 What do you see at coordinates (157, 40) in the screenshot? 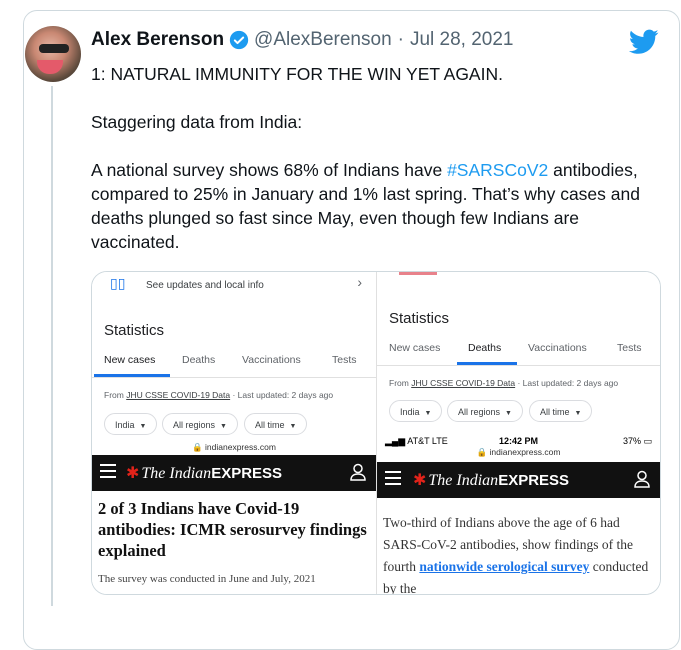
I see `author-name: Alex Berenson` at bounding box center [157, 40].